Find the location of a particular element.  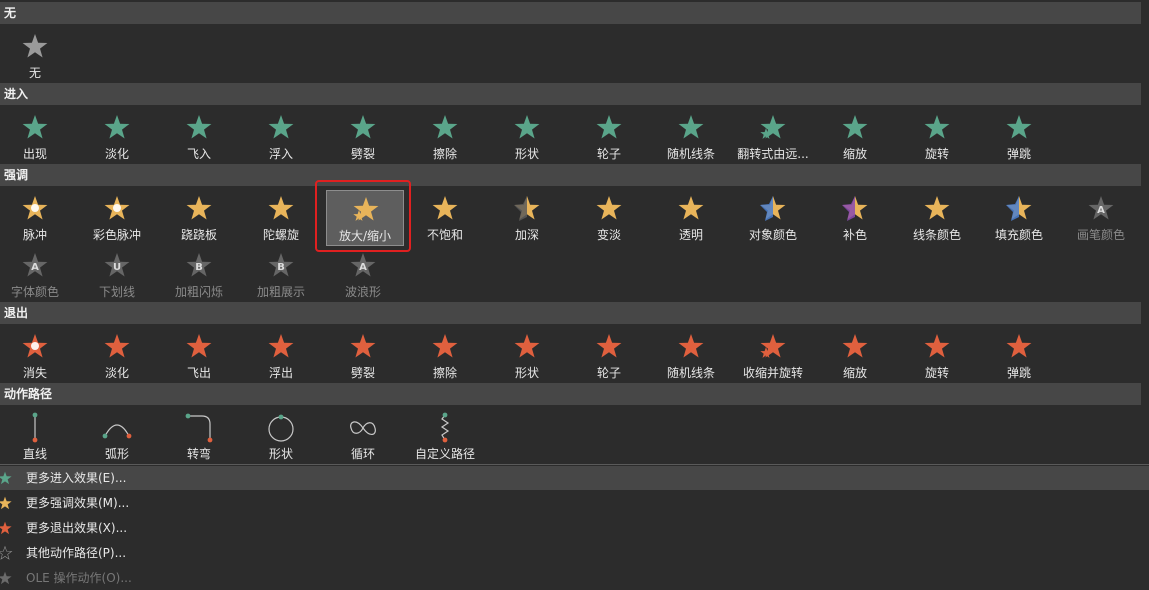

entrance-effect: 浮入 is located at coordinates (281, 137).